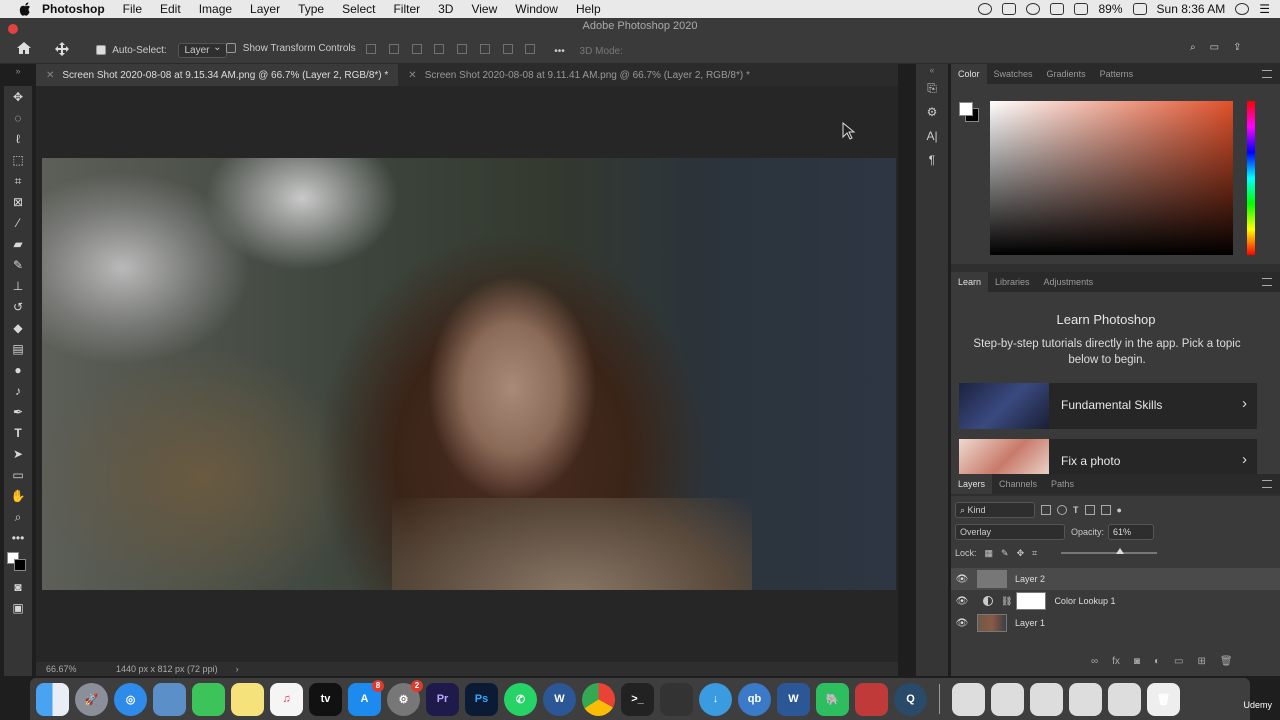 This screenshot has width=1280, height=720. What do you see at coordinates (18, 390) in the screenshot?
I see `dodge-tool: ♪` at bounding box center [18, 390].